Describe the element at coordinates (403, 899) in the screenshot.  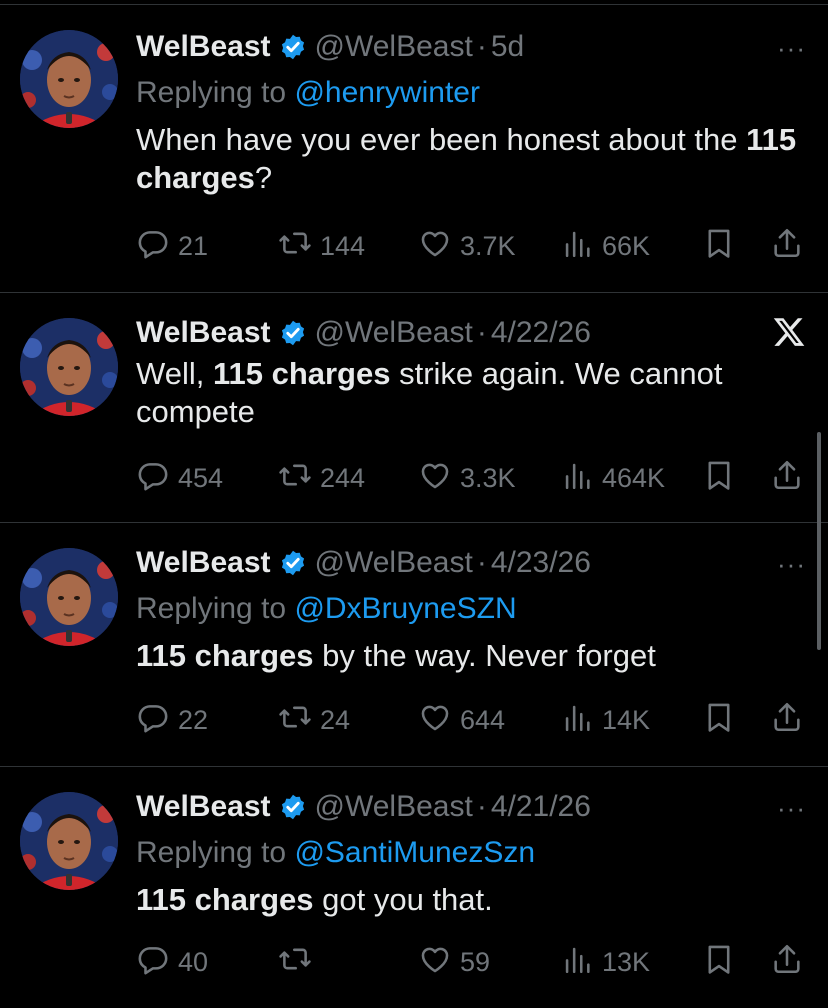
I see `text-part: got you that.` at that location.